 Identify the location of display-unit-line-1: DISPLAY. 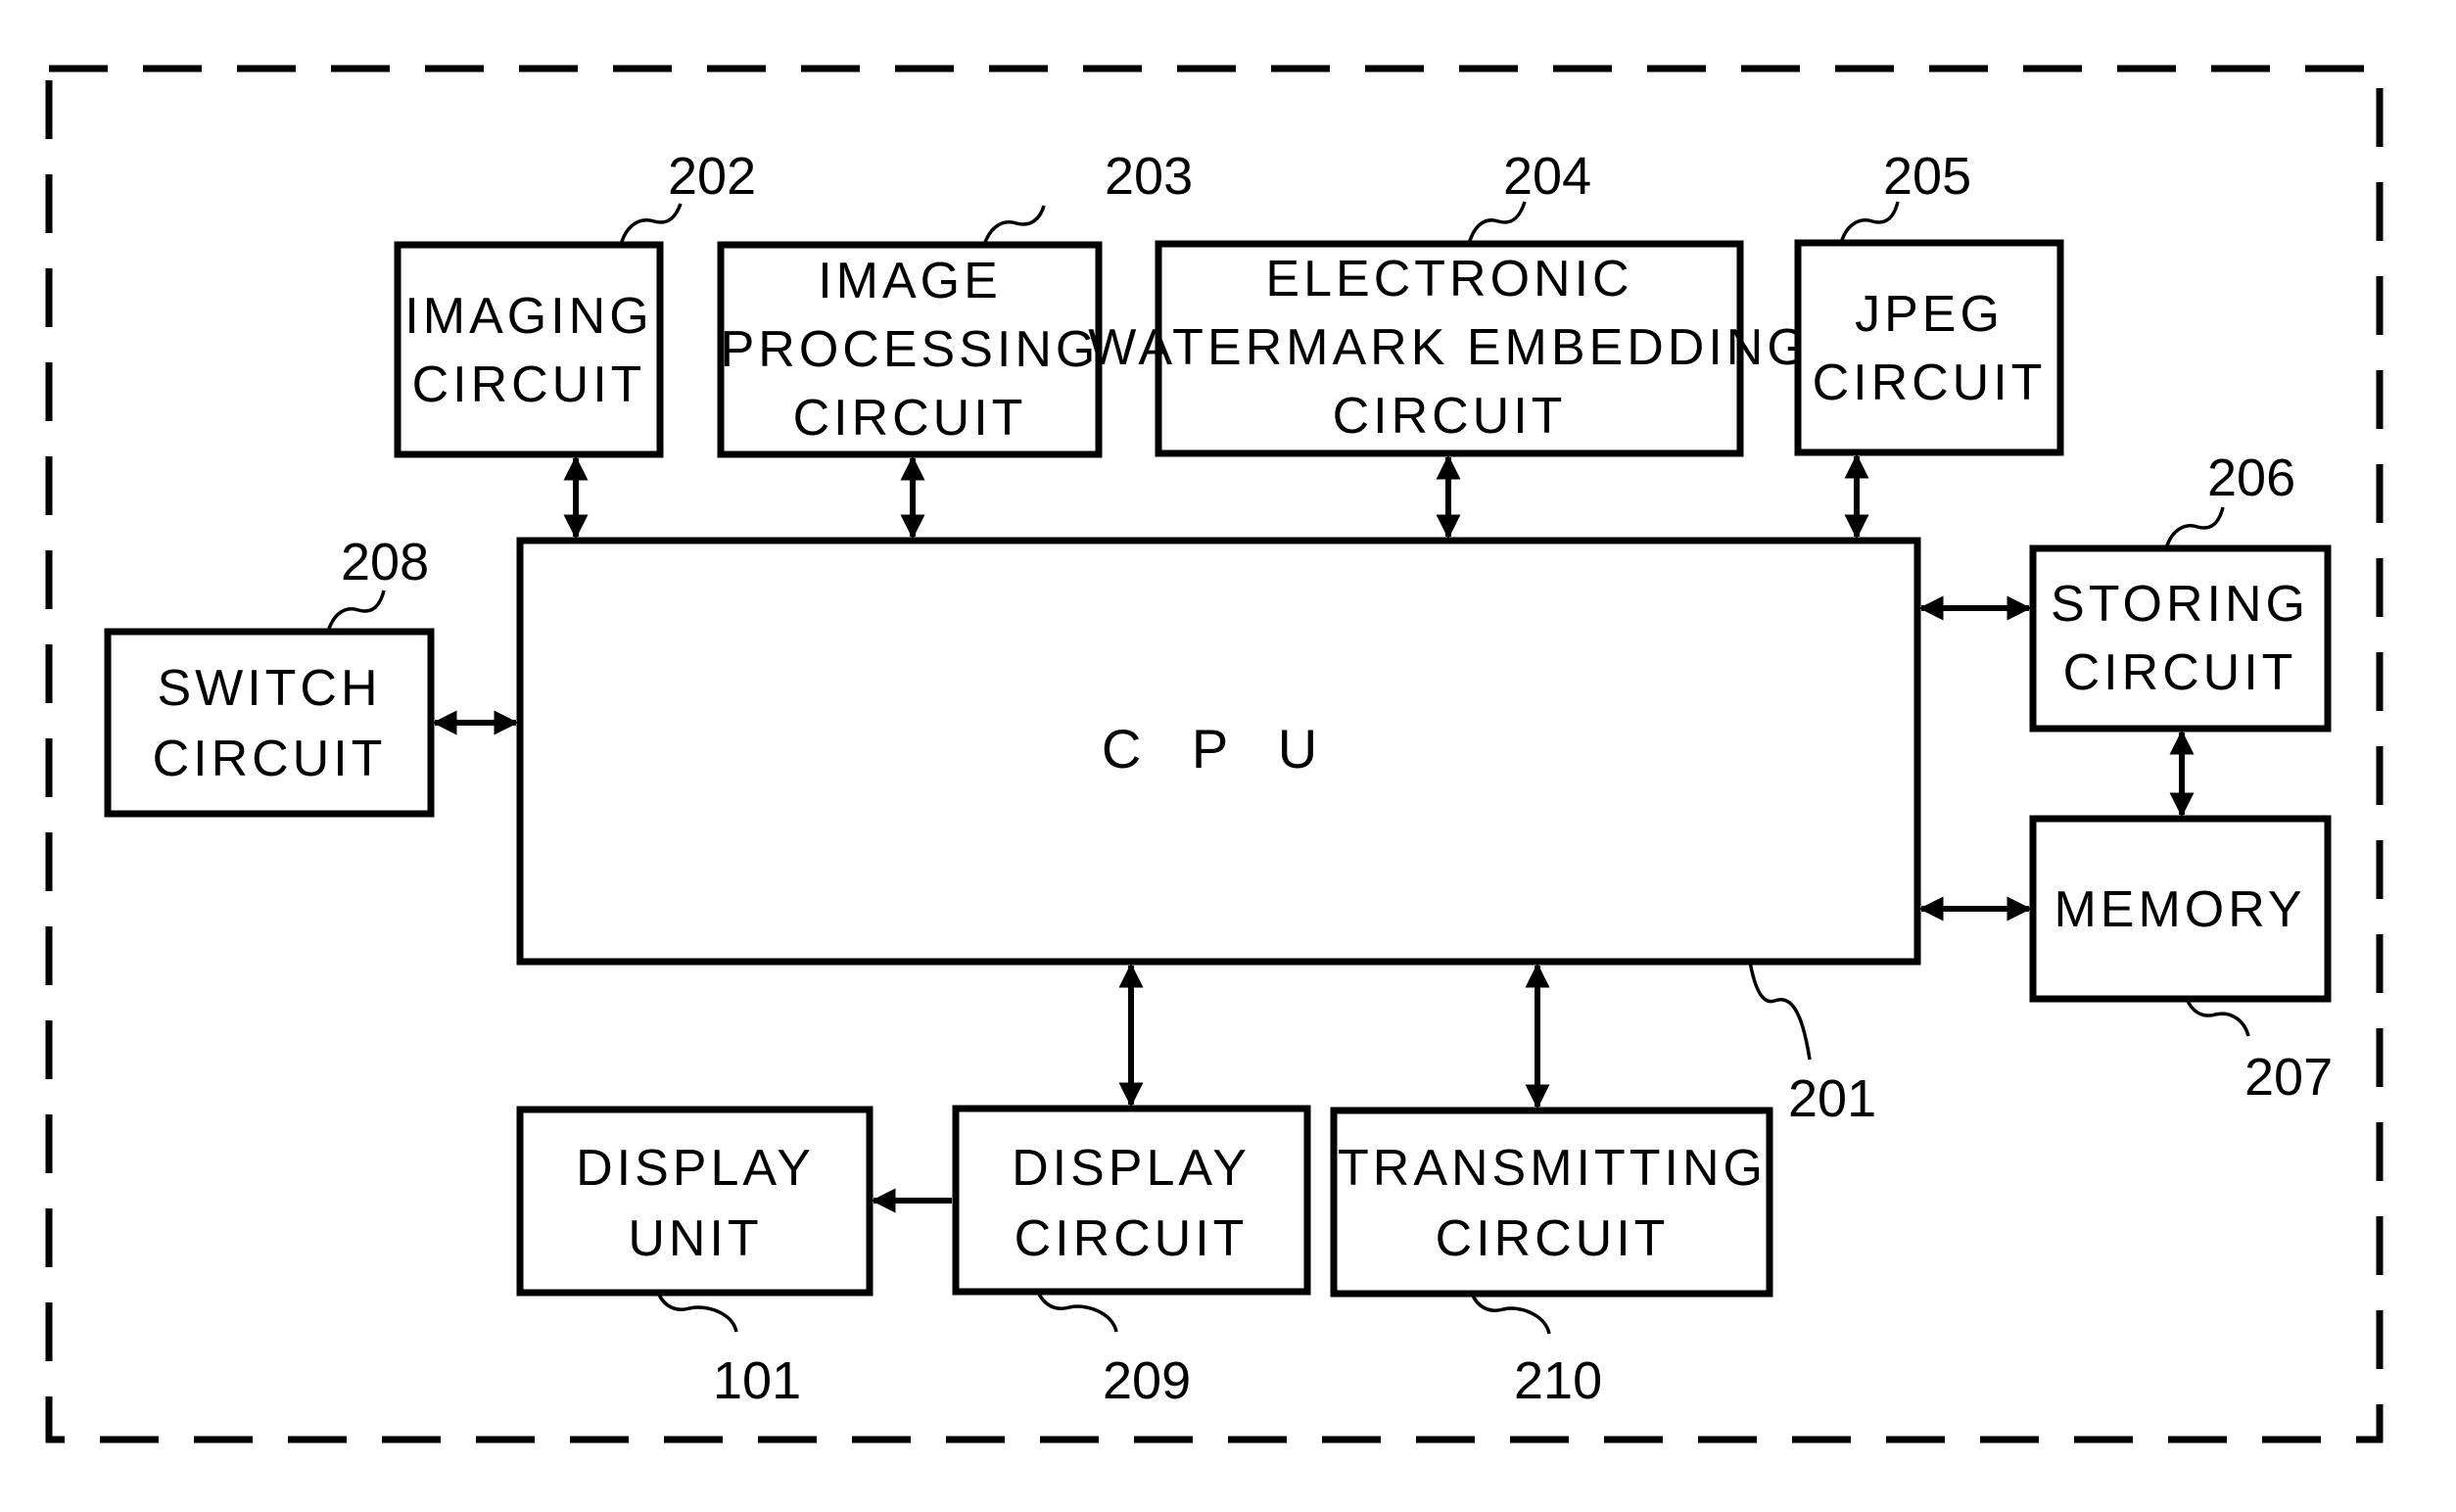
(695, 1168).